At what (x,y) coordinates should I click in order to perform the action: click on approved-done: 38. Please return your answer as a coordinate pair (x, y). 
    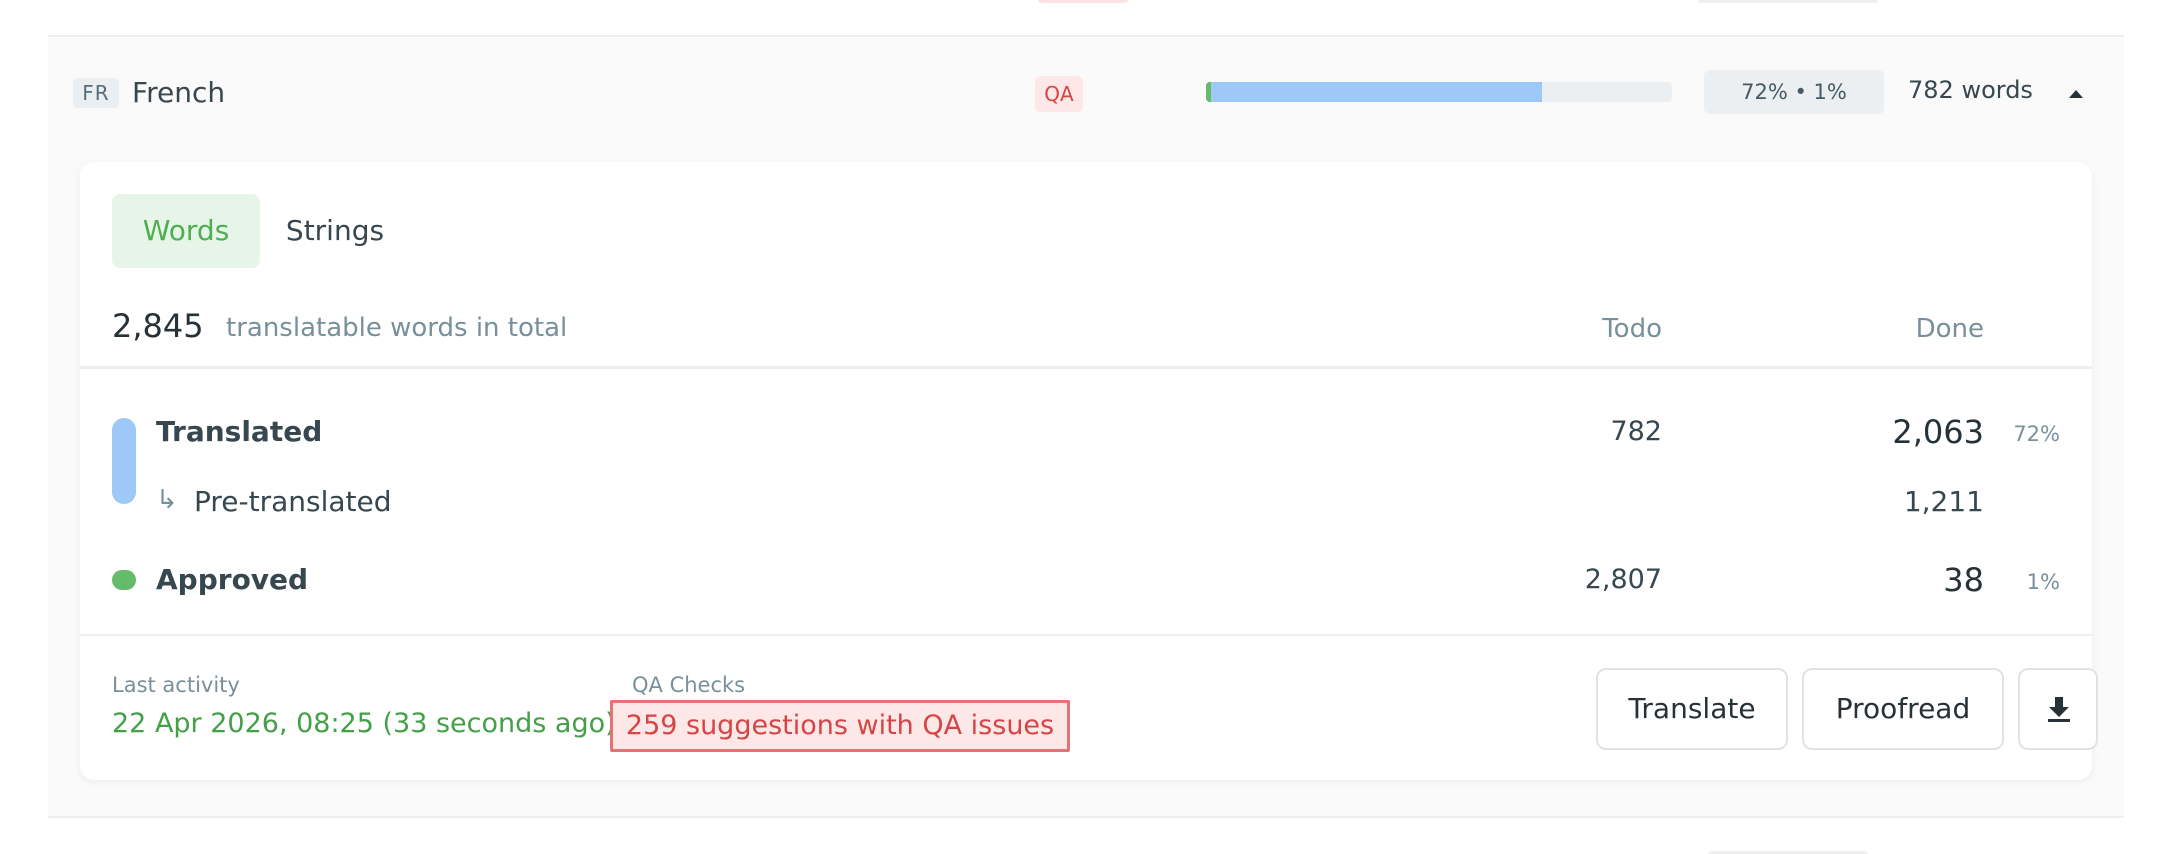
    Looking at the image, I should click on (1963, 580).